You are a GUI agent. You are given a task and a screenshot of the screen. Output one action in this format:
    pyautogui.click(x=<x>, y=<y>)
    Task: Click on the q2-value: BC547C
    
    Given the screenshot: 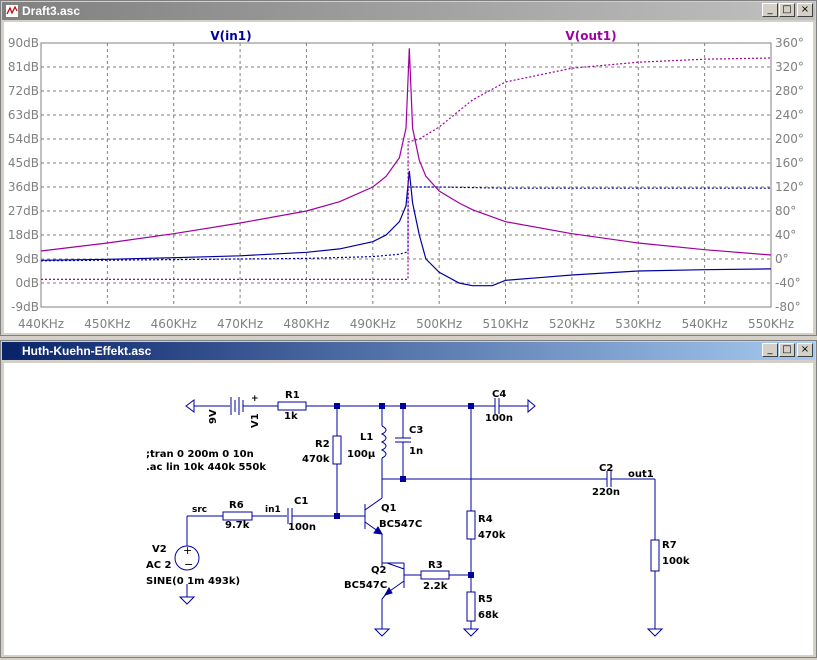 What is the action you would take?
    pyautogui.click(x=365, y=585)
    